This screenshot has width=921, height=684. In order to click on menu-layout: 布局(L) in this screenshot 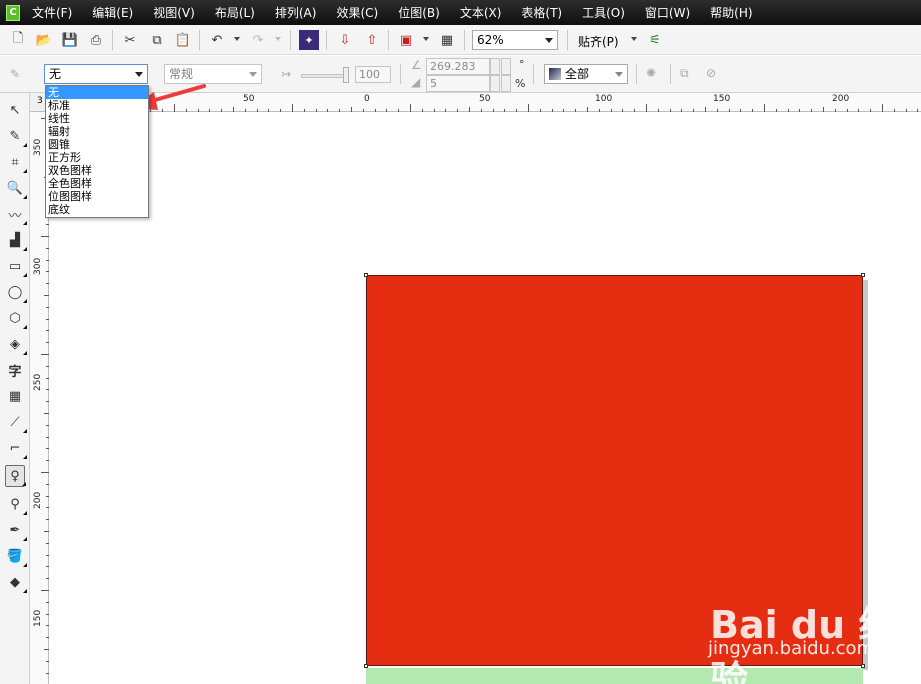, I will do `click(235, 12)`.